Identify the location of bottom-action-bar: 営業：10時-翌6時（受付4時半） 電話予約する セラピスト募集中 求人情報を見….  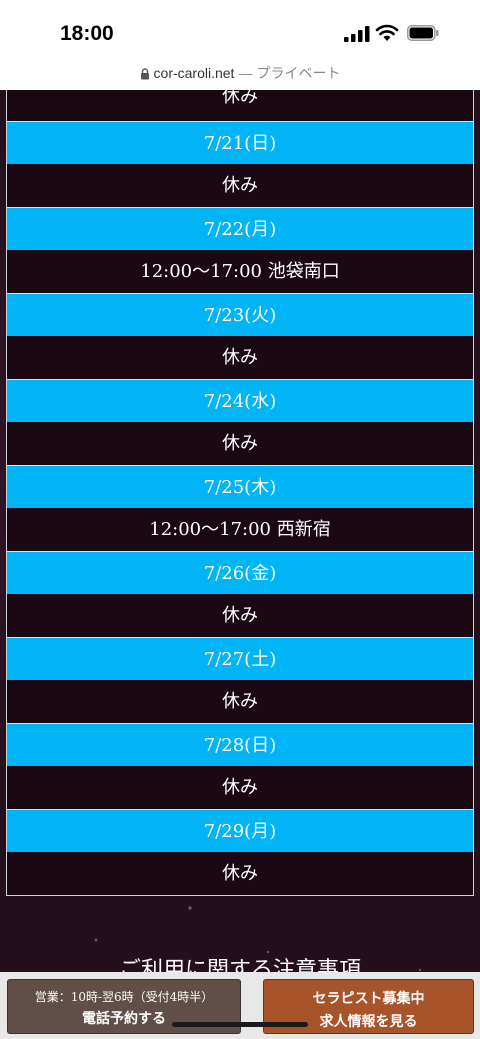
(240, 1005).